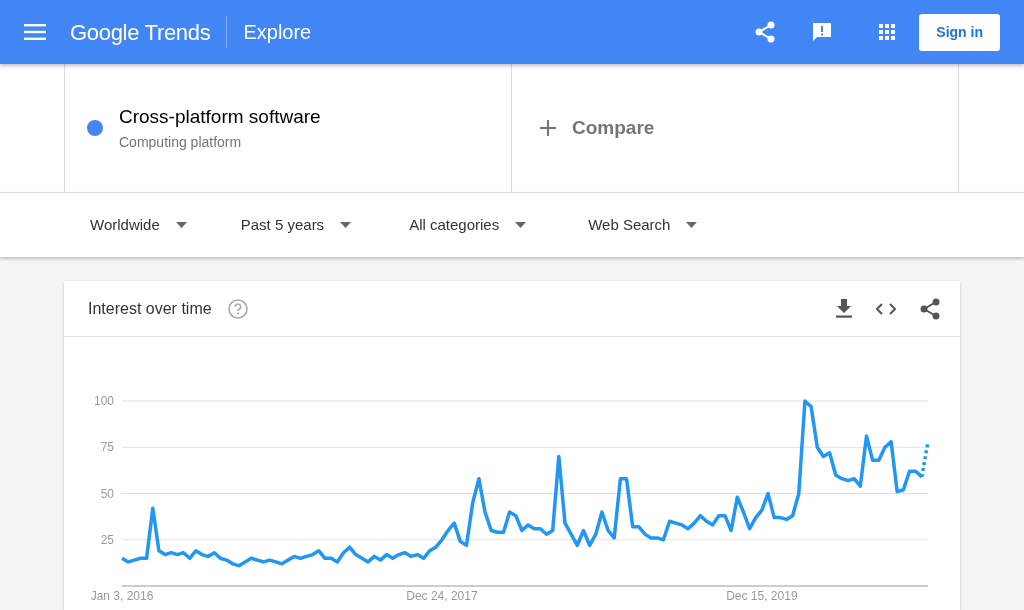 The image size is (1024, 610). What do you see at coordinates (107, 493) in the screenshot?
I see `y-tick-label: 50` at bounding box center [107, 493].